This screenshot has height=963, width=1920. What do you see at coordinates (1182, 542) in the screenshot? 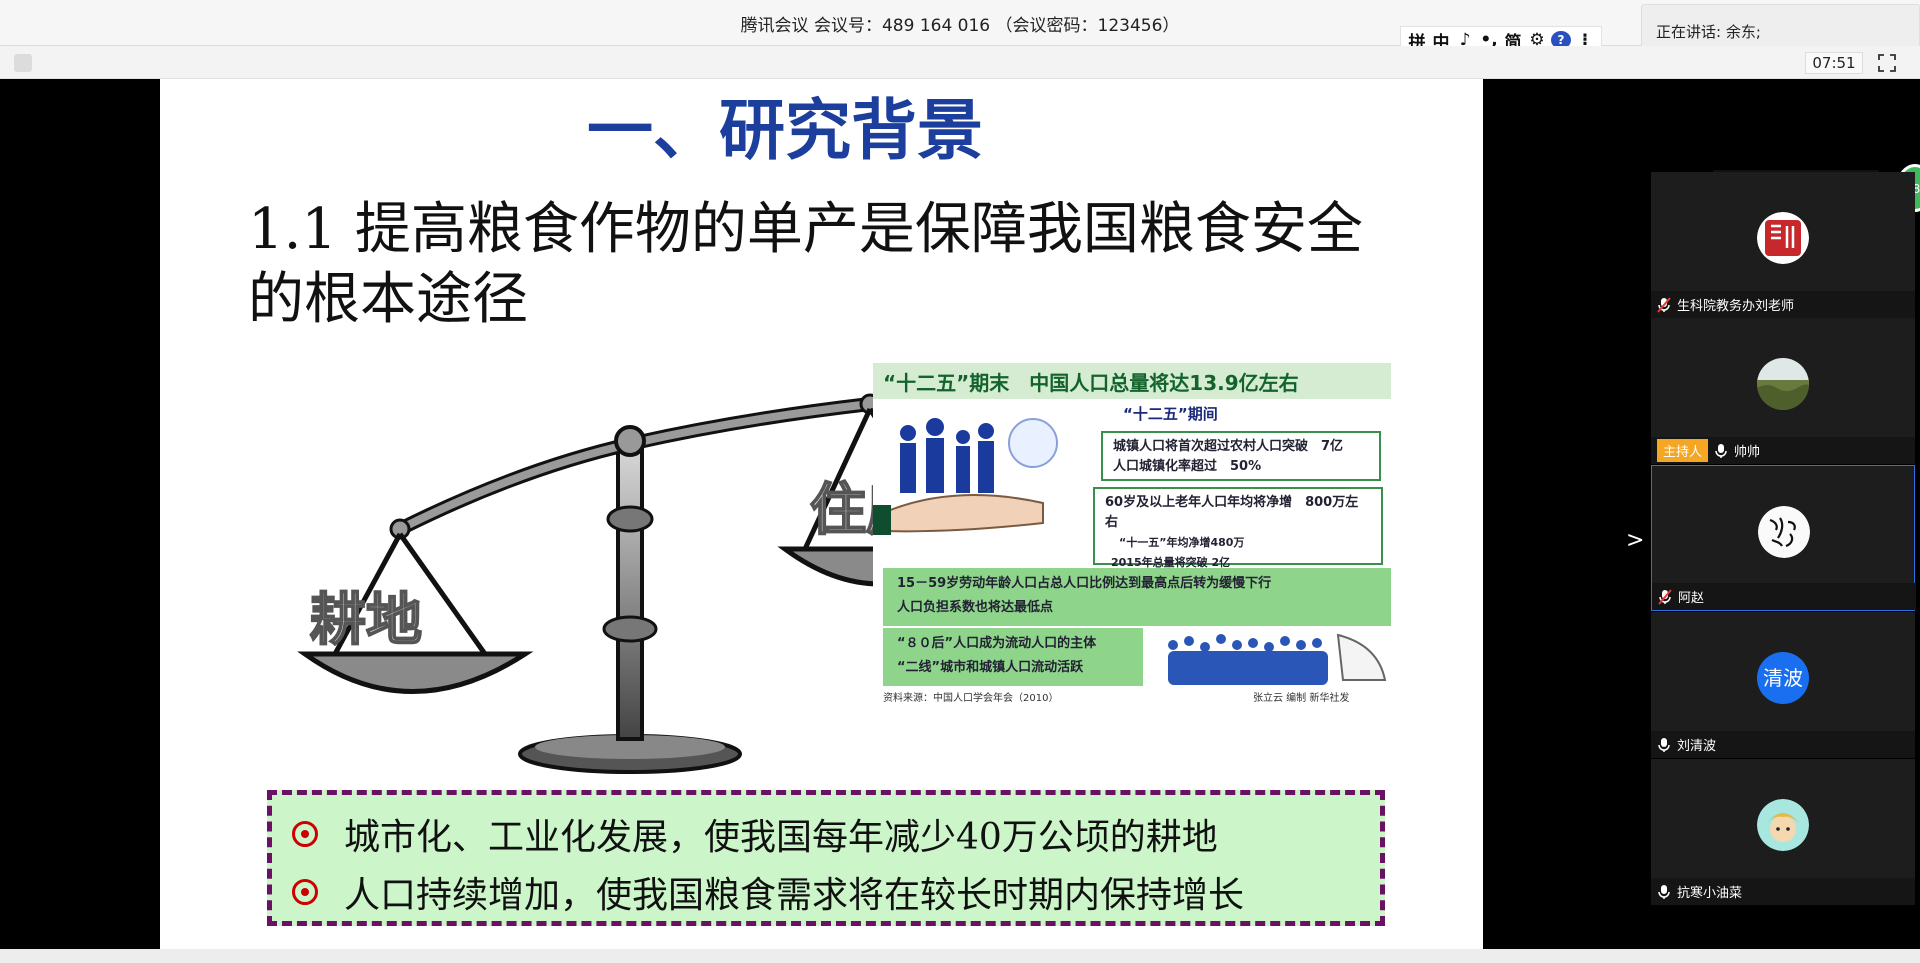
I see `info-text: “十一五”年均净增480万` at bounding box center [1182, 542].